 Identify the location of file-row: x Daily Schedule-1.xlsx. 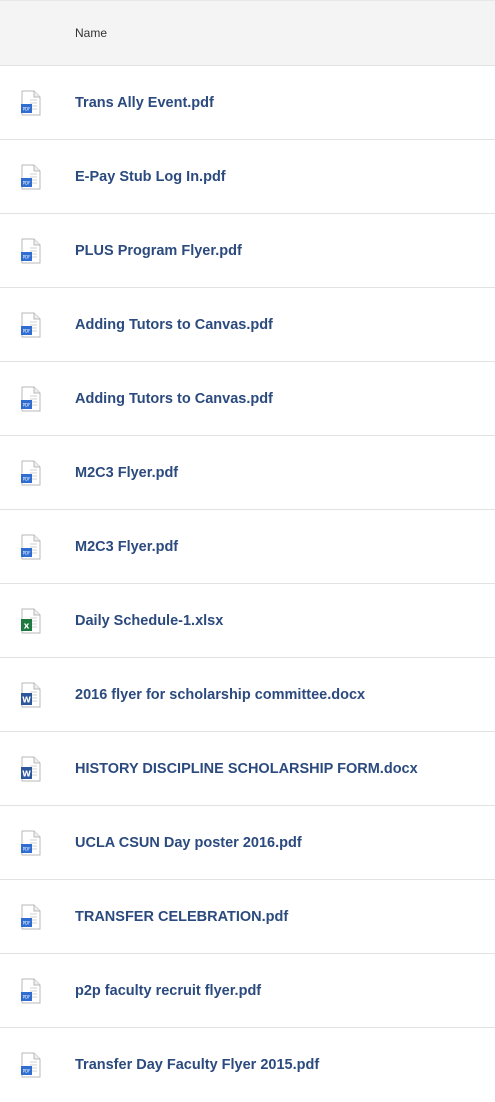
(247, 621).